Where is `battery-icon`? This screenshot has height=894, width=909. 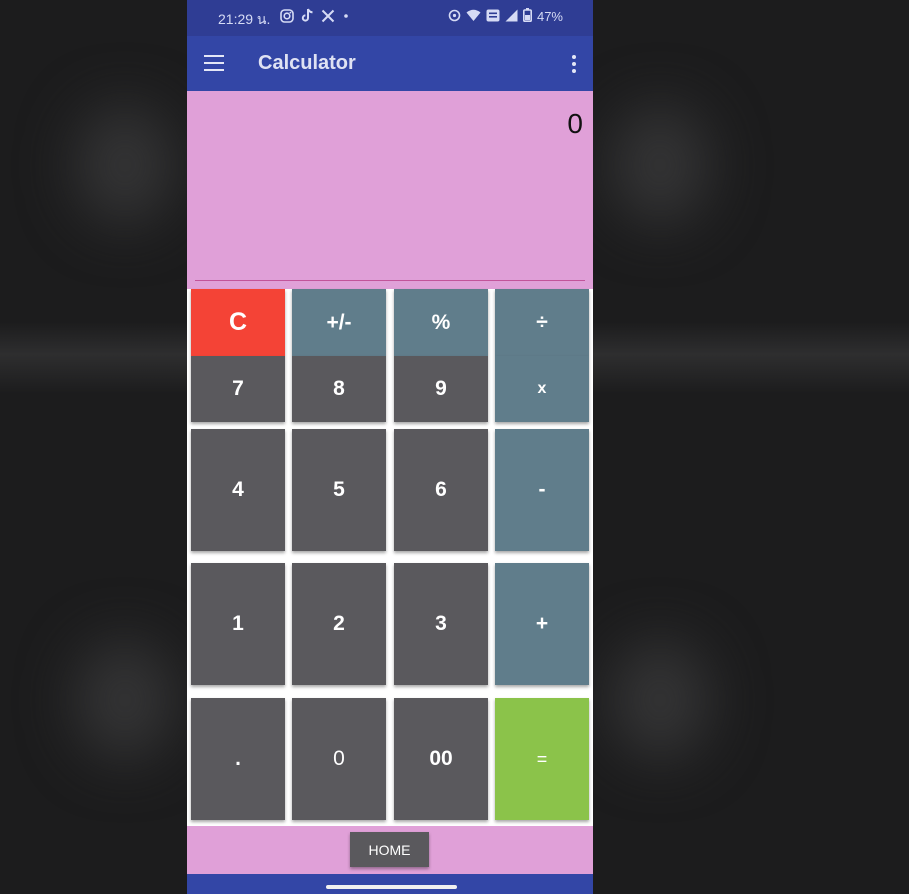
battery-icon is located at coordinates (527, 16).